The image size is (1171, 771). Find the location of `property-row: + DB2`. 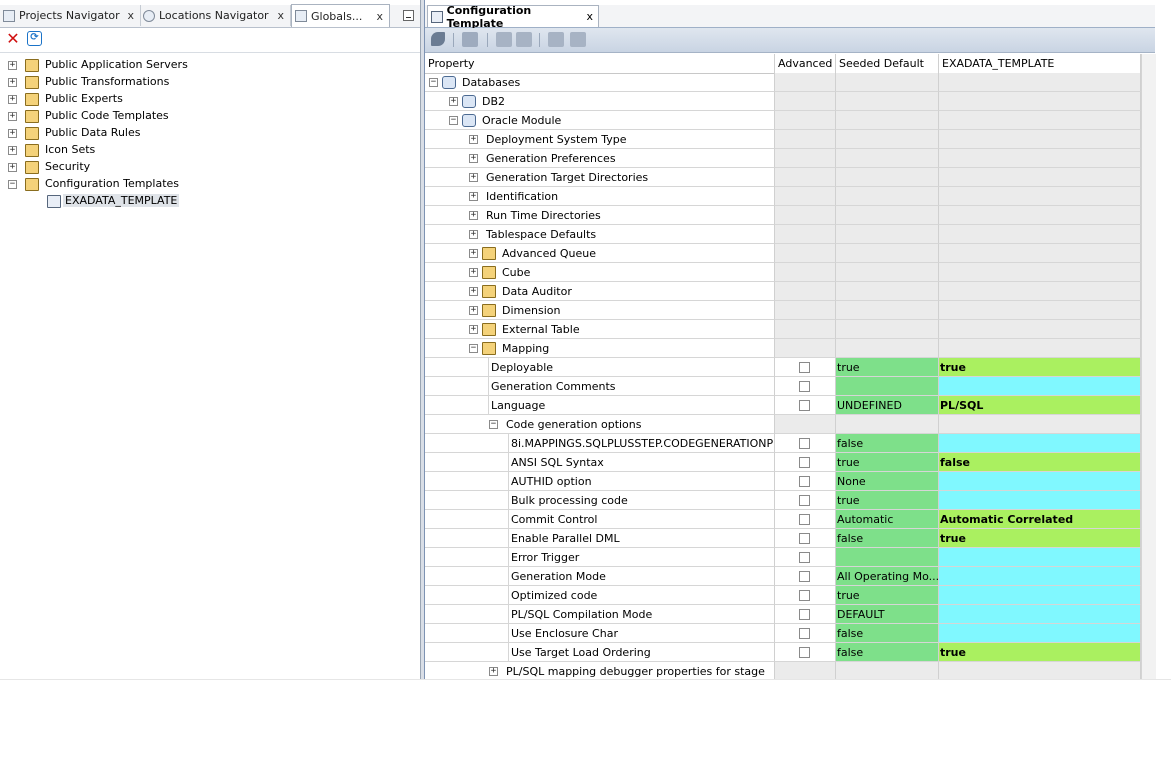

property-row: + DB2 is located at coordinates (783, 101).